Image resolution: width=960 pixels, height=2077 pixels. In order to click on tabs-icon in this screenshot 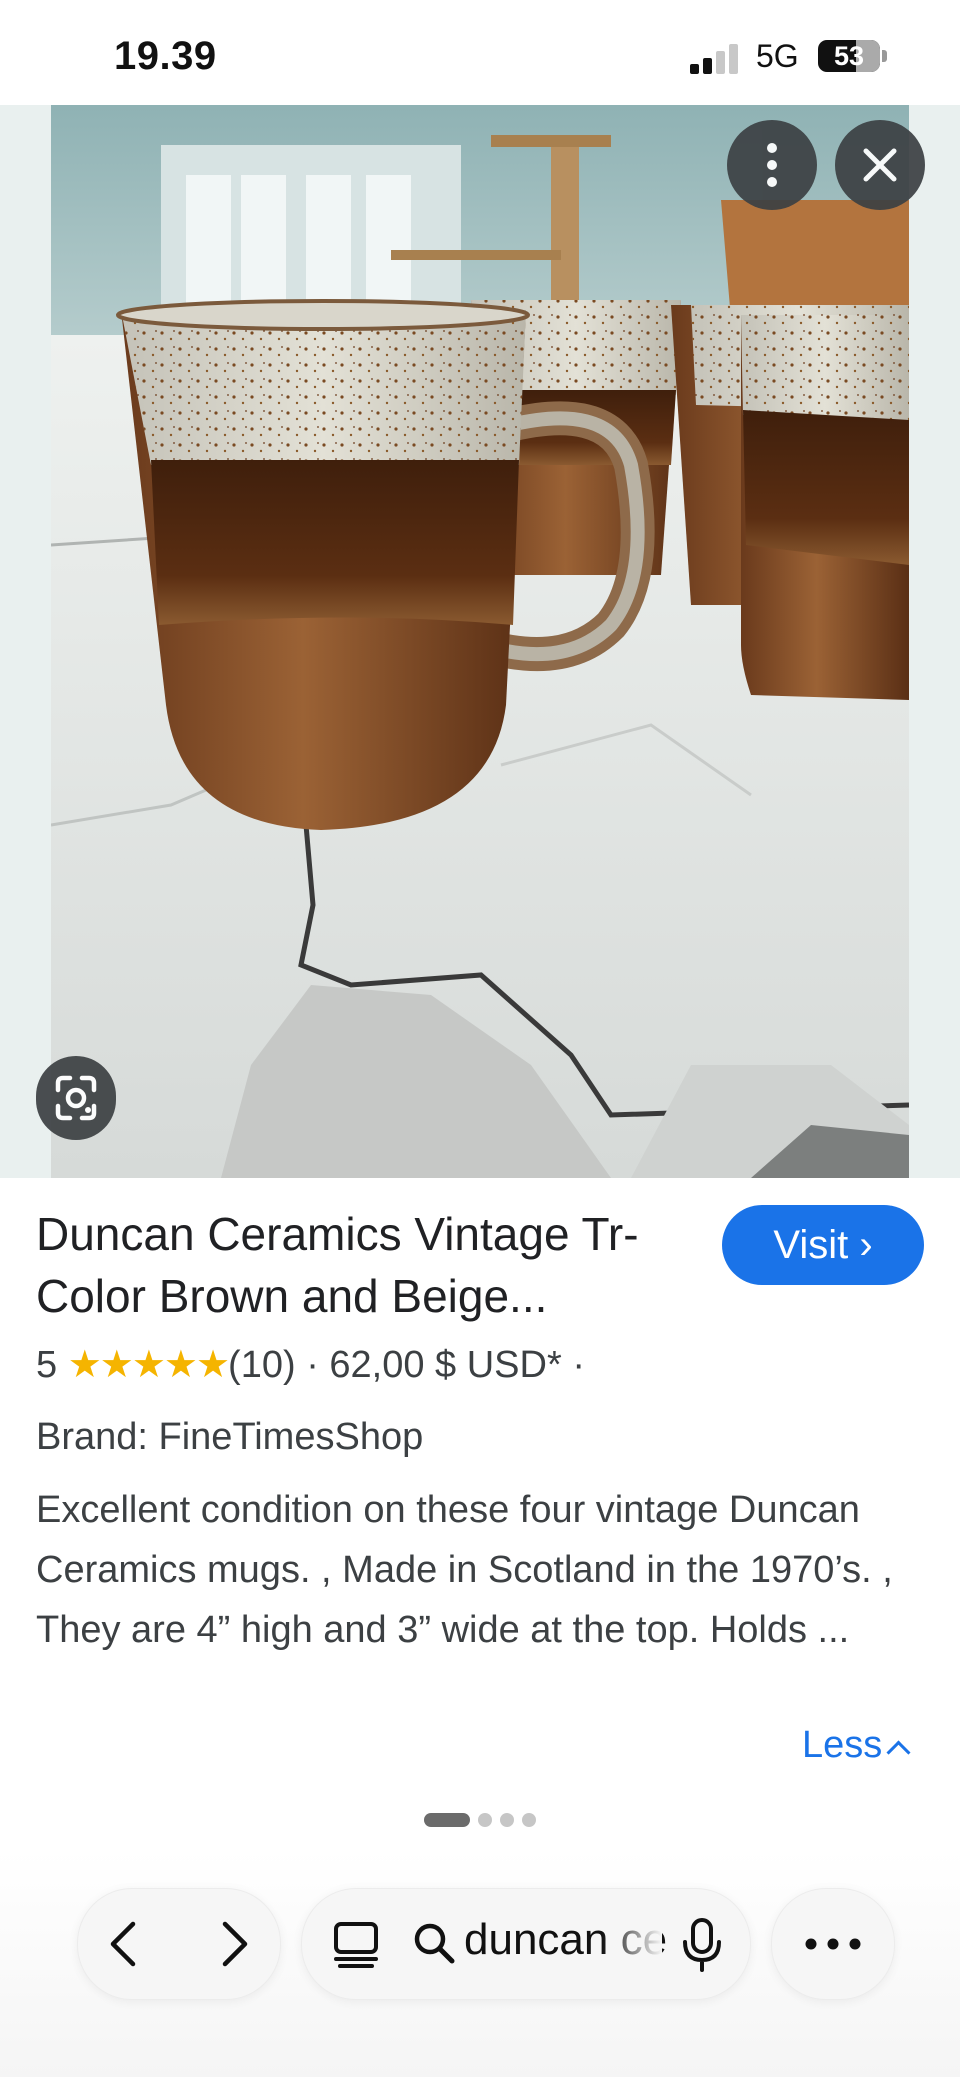, I will do `click(356, 1944)`.